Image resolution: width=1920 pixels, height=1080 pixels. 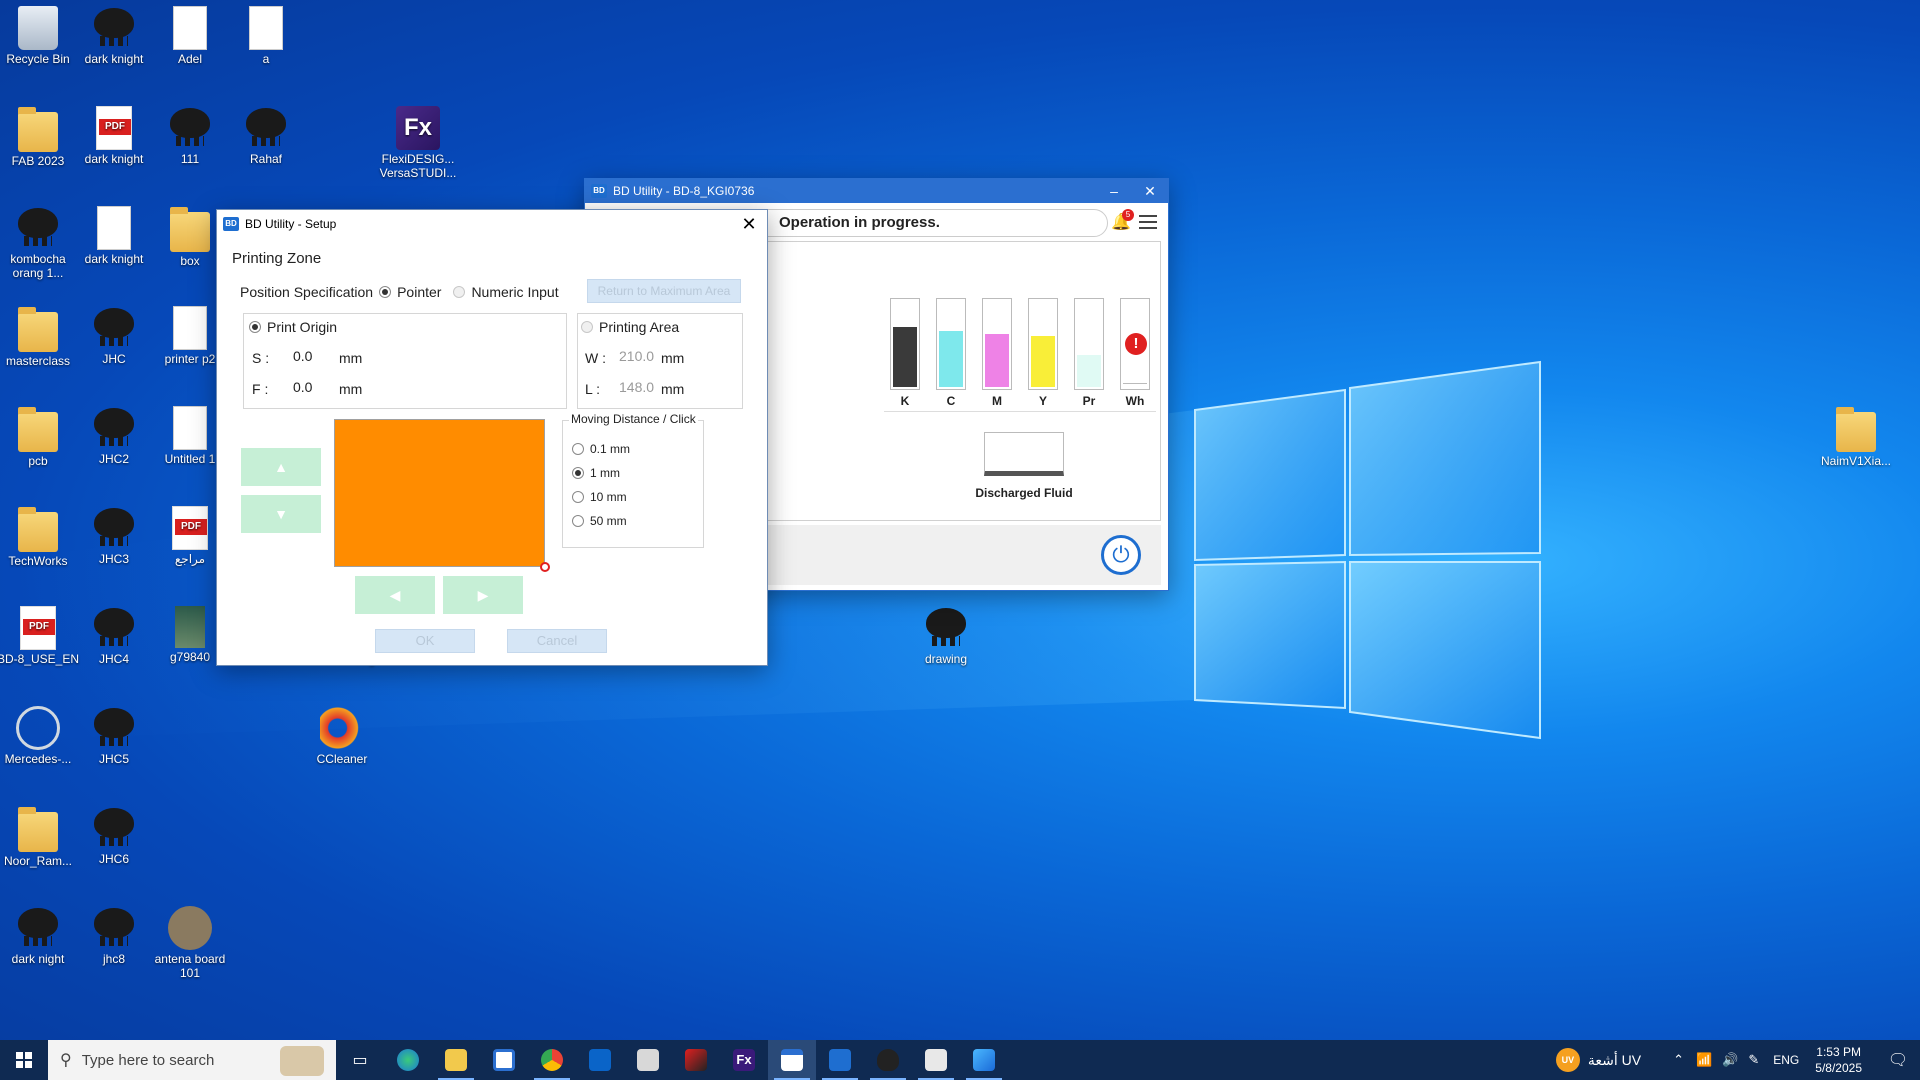 I want to click on notification-center-icon: 🗨, so click(x=1898, y=1060).